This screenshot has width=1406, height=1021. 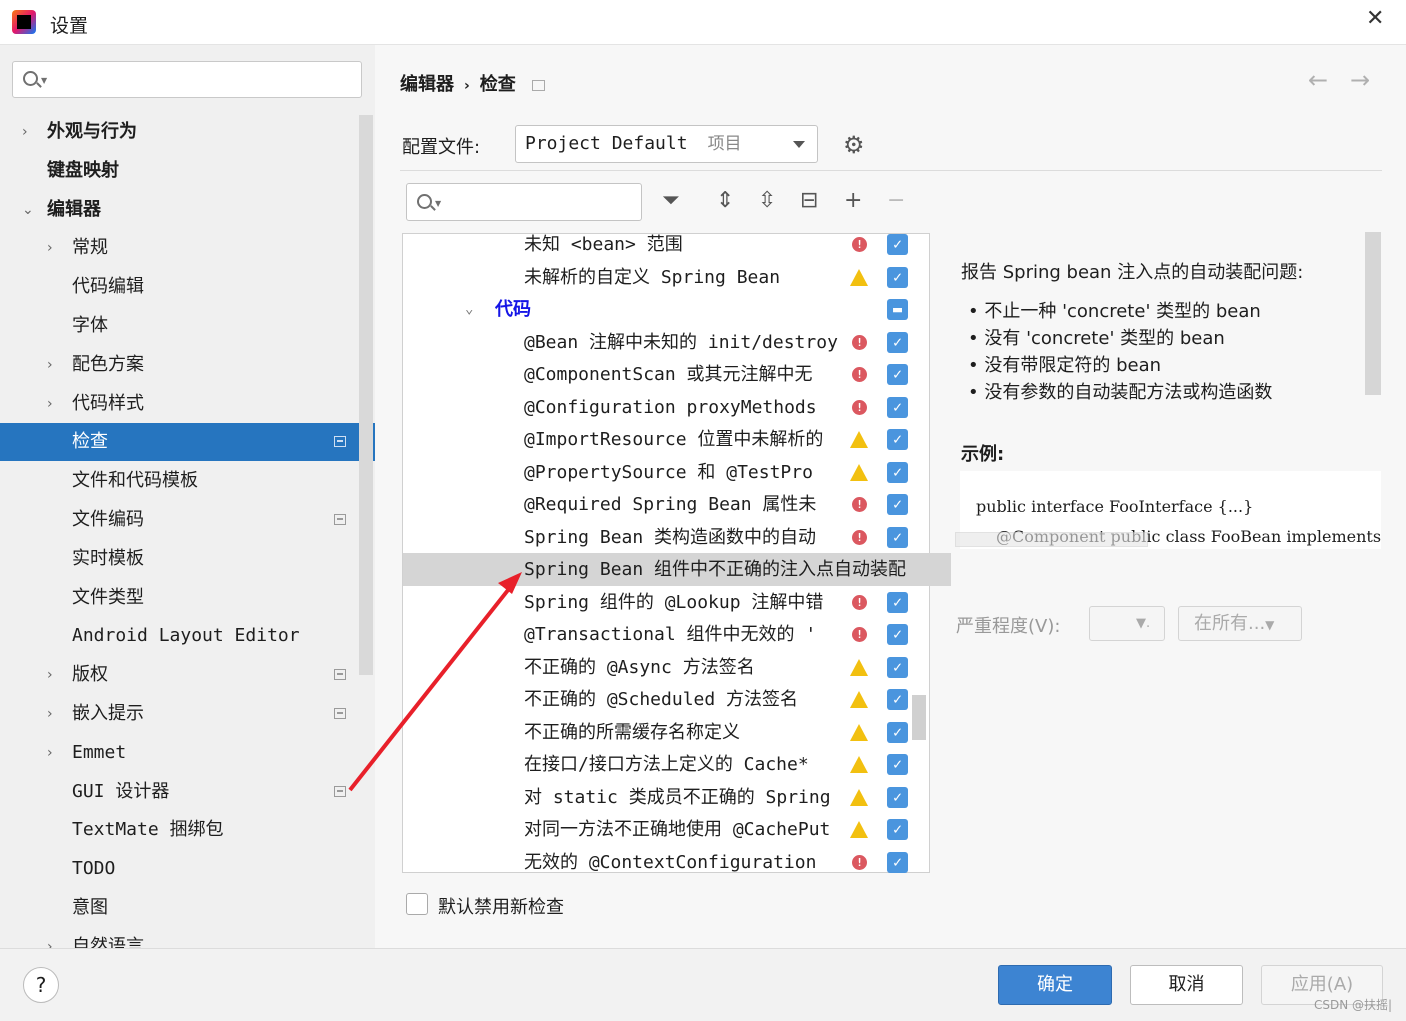 What do you see at coordinates (677, 277) in the screenshot?
I see `inspection-row: 未解析的自定义 Spring Bean ✓` at bounding box center [677, 277].